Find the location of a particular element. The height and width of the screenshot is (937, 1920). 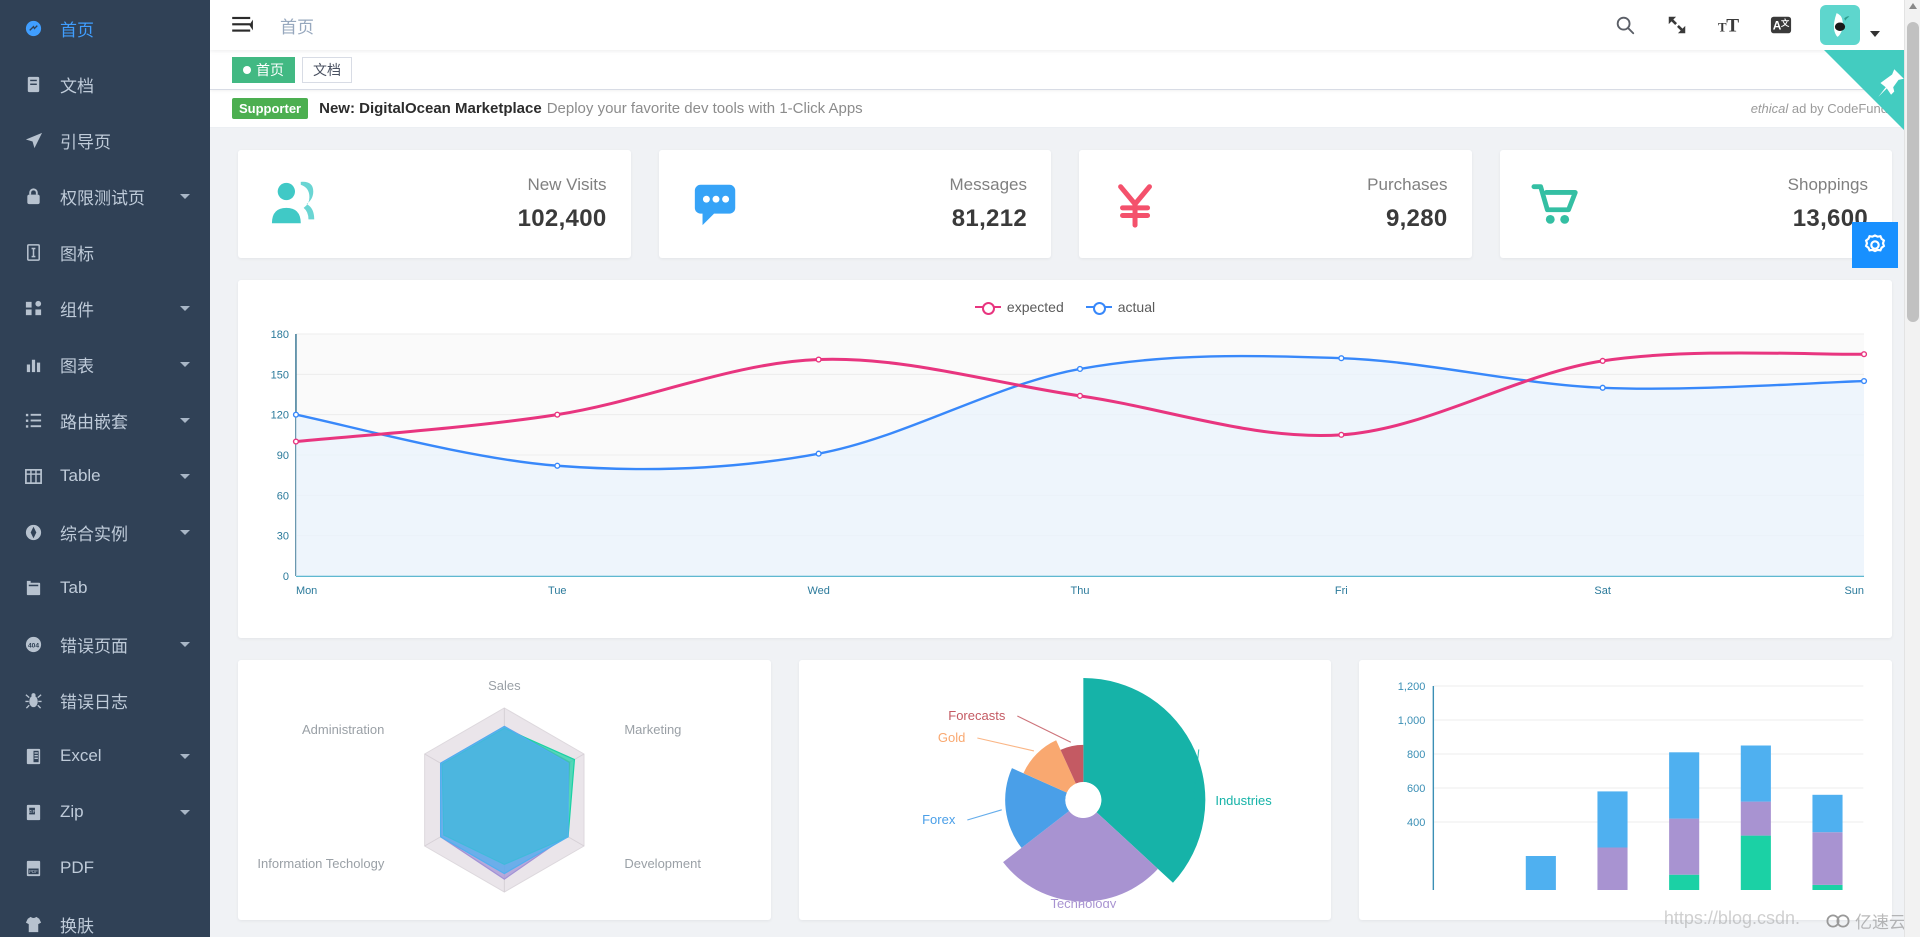

watermark-brand-label: 亿速云 is located at coordinates (1880, 922).